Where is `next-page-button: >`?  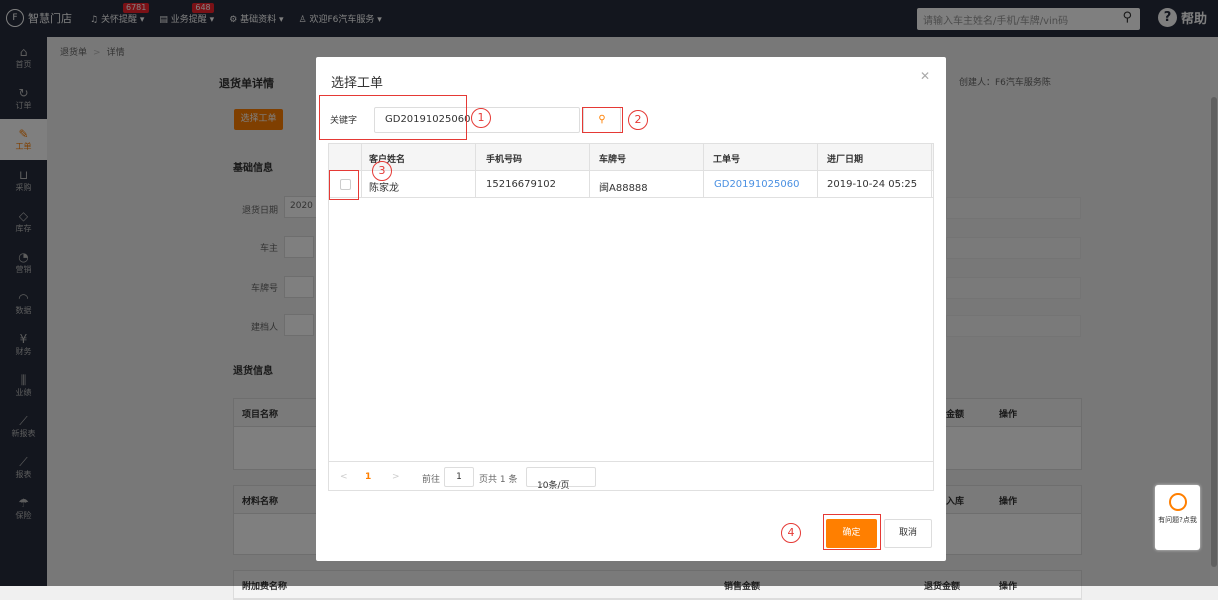
next-page-button: > is located at coordinates (396, 477).